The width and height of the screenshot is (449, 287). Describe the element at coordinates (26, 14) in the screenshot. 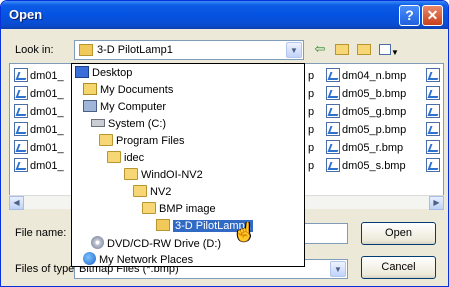

I see `dialog-title: Open` at that location.